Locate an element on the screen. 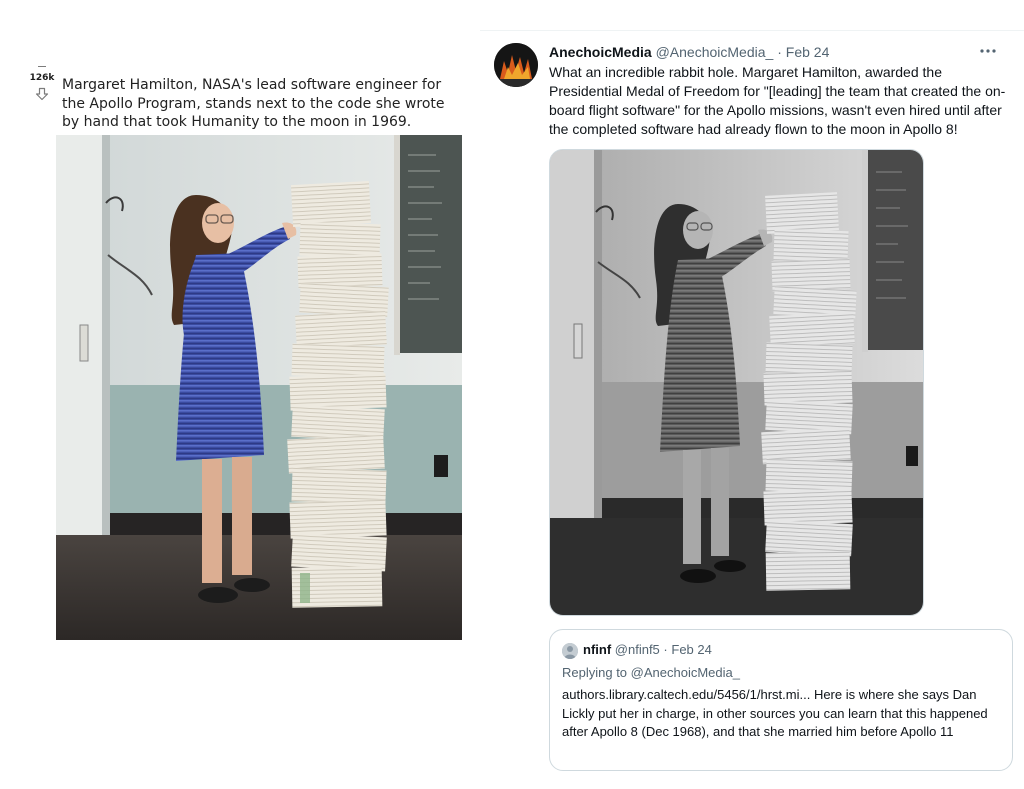 The width and height of the screenshot is (1024, 789). vote-column: 126k is located at coordinates (42, 83).